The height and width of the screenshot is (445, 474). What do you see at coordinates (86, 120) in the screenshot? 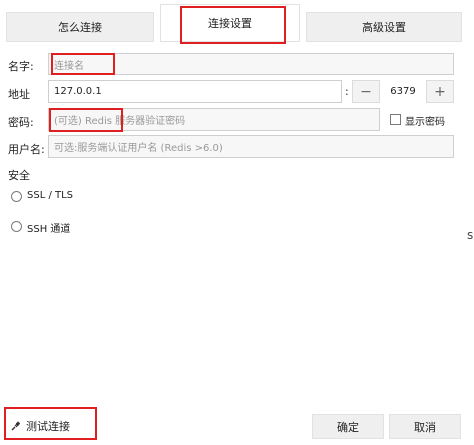
I see `highlight-box-password` at bounding box center [86, 120].